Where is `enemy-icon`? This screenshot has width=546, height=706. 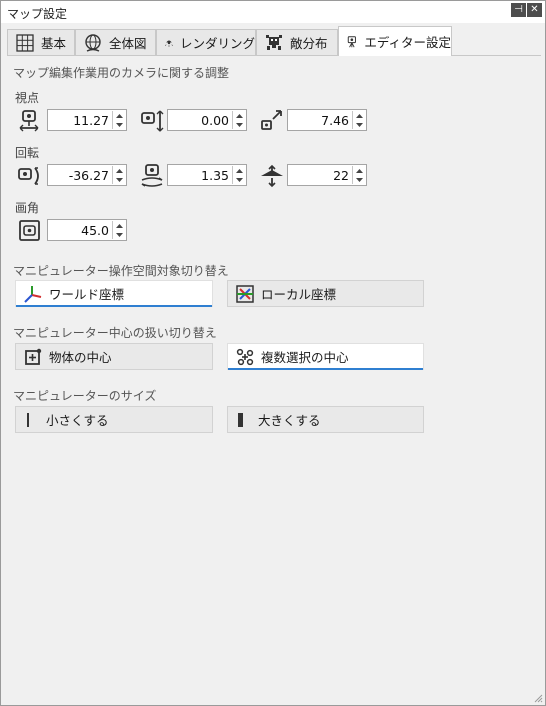
enemy-icon is located at coordinates (274, 42).